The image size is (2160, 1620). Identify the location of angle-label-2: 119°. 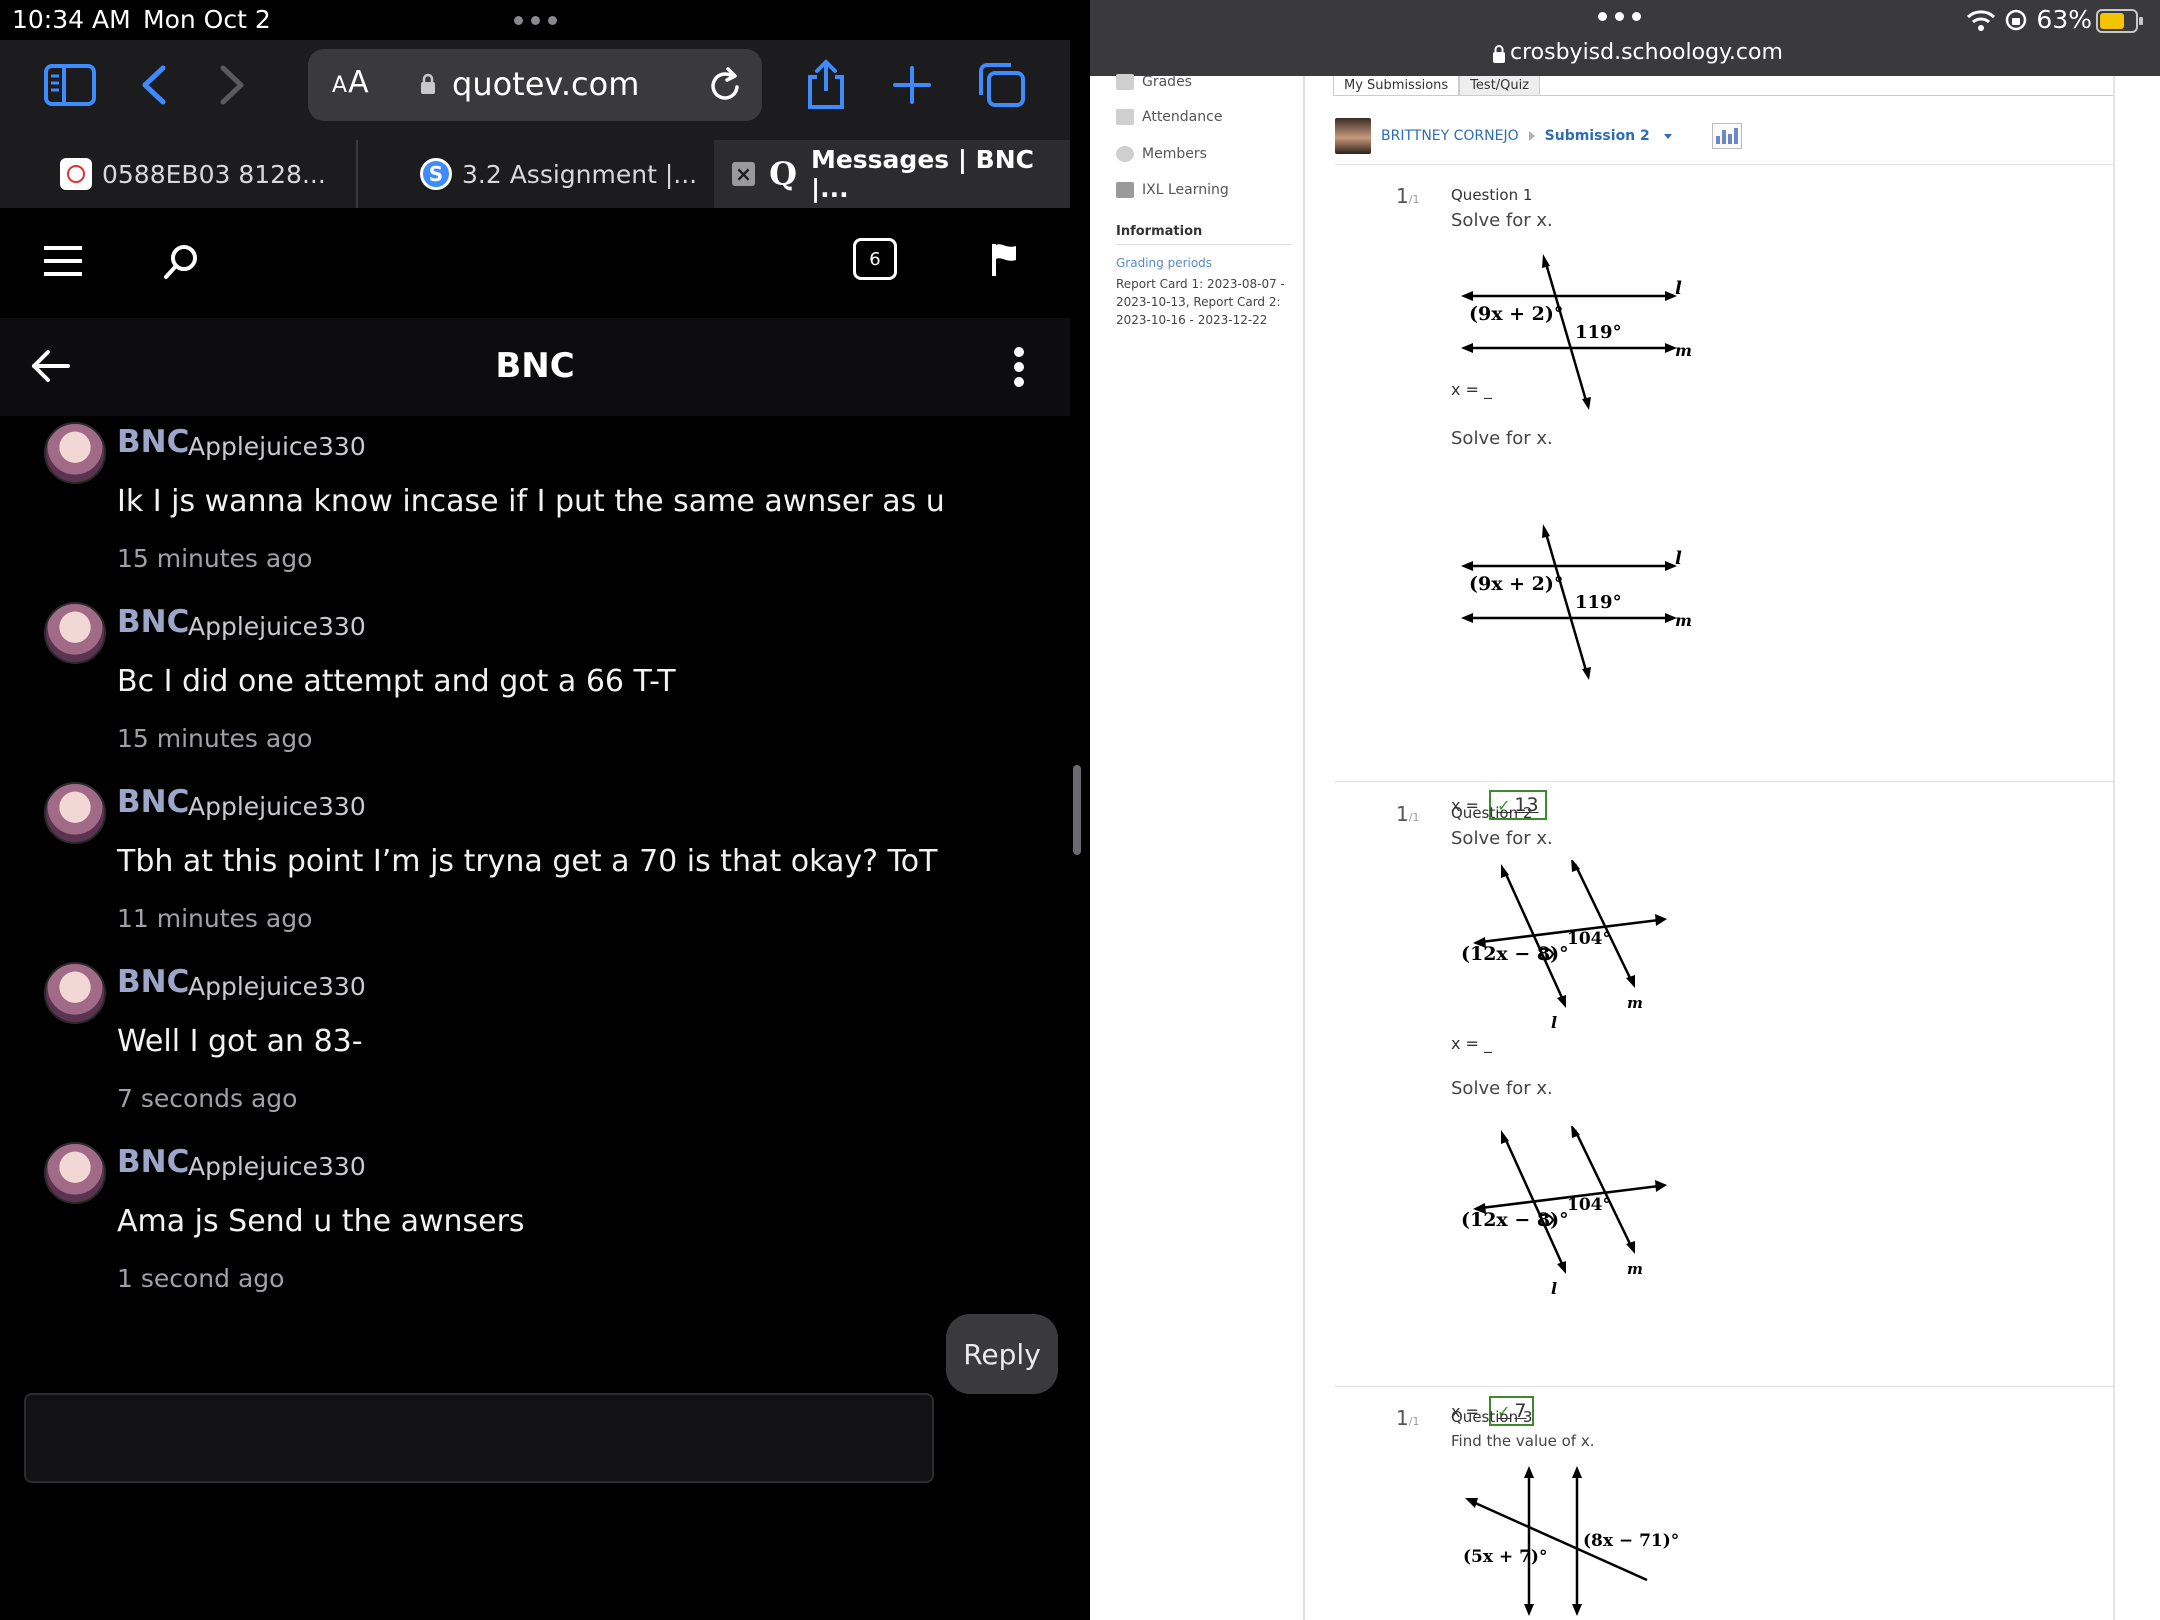
(1598, 602).